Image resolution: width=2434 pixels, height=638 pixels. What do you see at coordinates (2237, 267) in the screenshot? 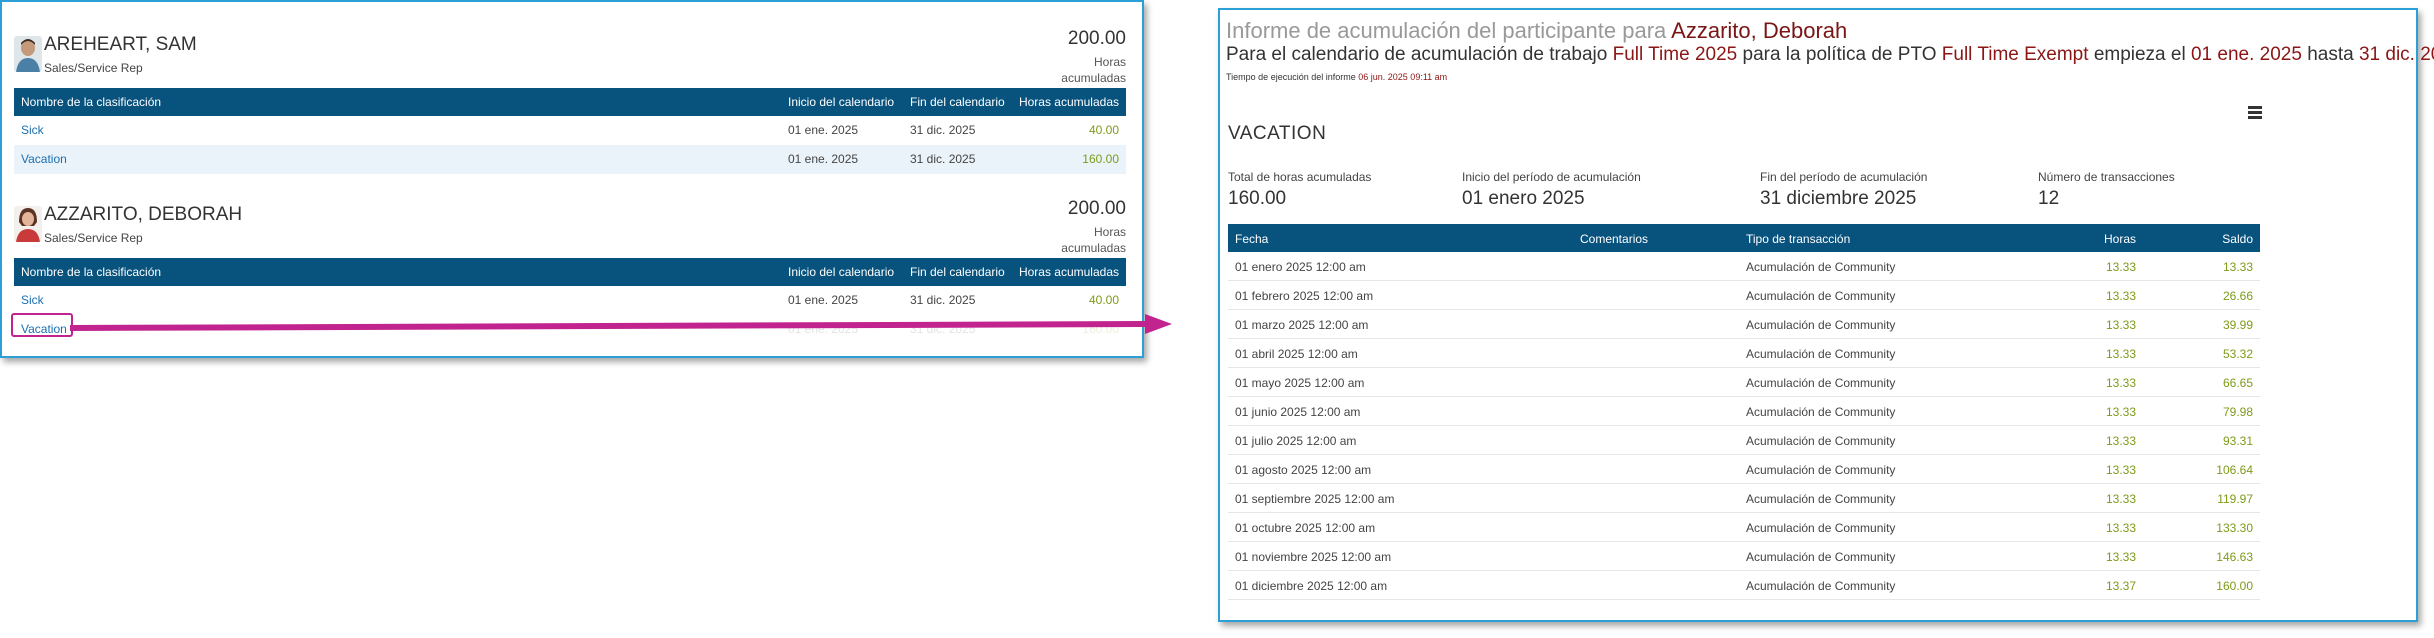
I see `transaction-balance: 13.33` at bounding box center [2237, 267].